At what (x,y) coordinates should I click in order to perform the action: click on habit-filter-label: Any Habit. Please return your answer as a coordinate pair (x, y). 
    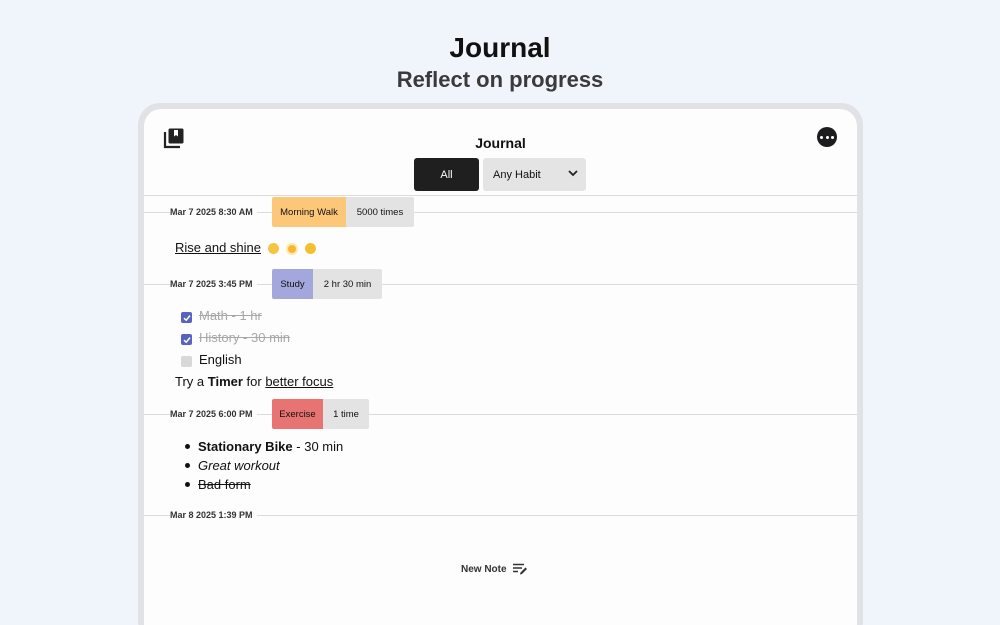
    Looking at the image, I should click on (517, 174).